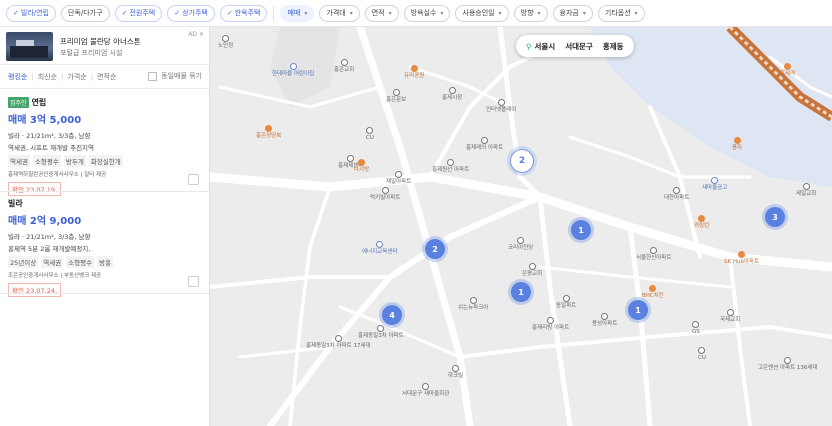 This screenshot has height=426, width=832. What do you see at coordinates (49, 237) in the screenshot?
I see `listing-spec: 빌라 · 21/21m², 3/3층, 남향` at bounding box center [49, 237].